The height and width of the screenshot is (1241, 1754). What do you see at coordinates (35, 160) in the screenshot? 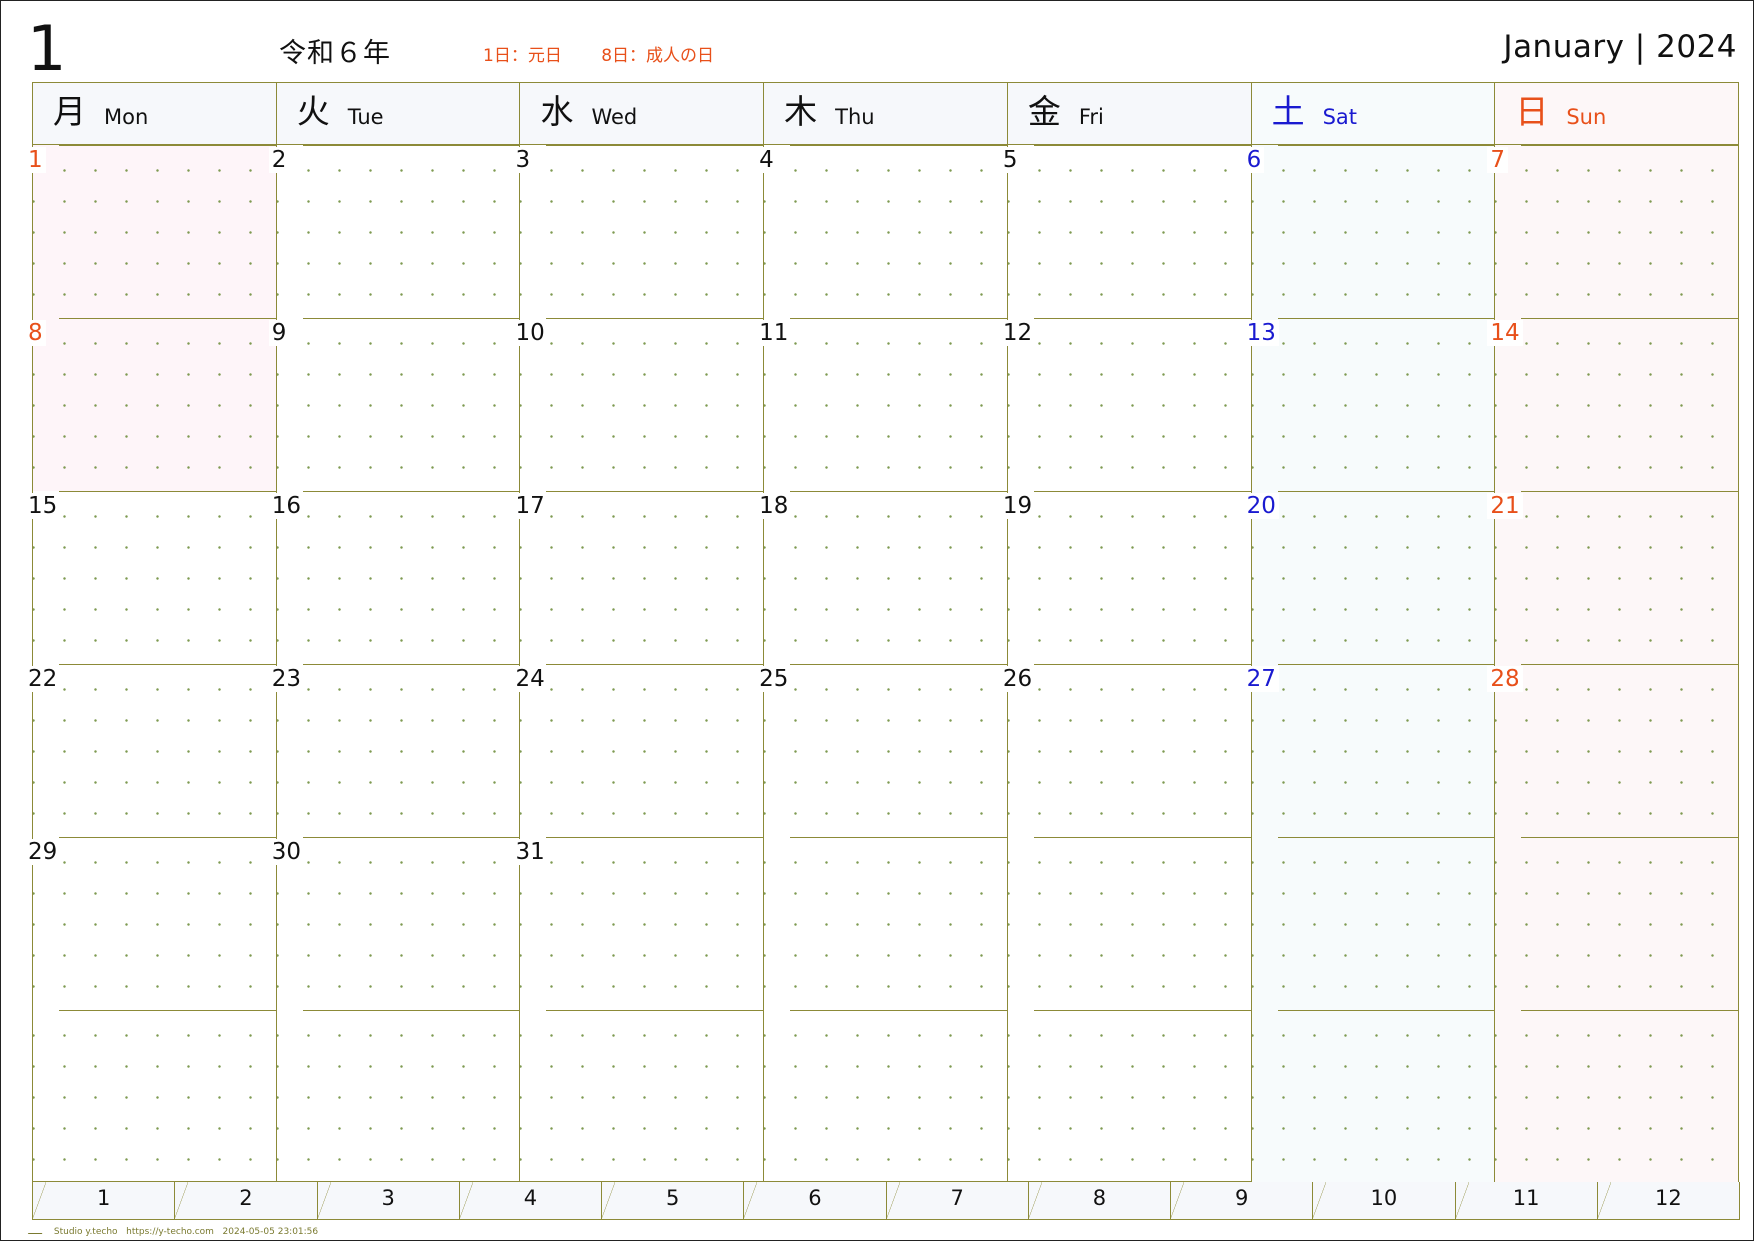
I see `day-number: 1` at bounding box center [35, 160].